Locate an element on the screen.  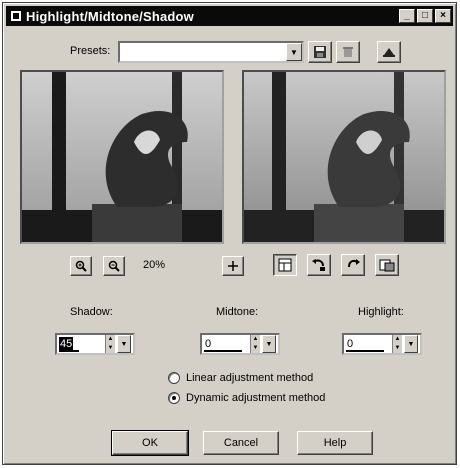
dynamic-method-label: Dynamic adjustment method is located at coordinates (256, 398).